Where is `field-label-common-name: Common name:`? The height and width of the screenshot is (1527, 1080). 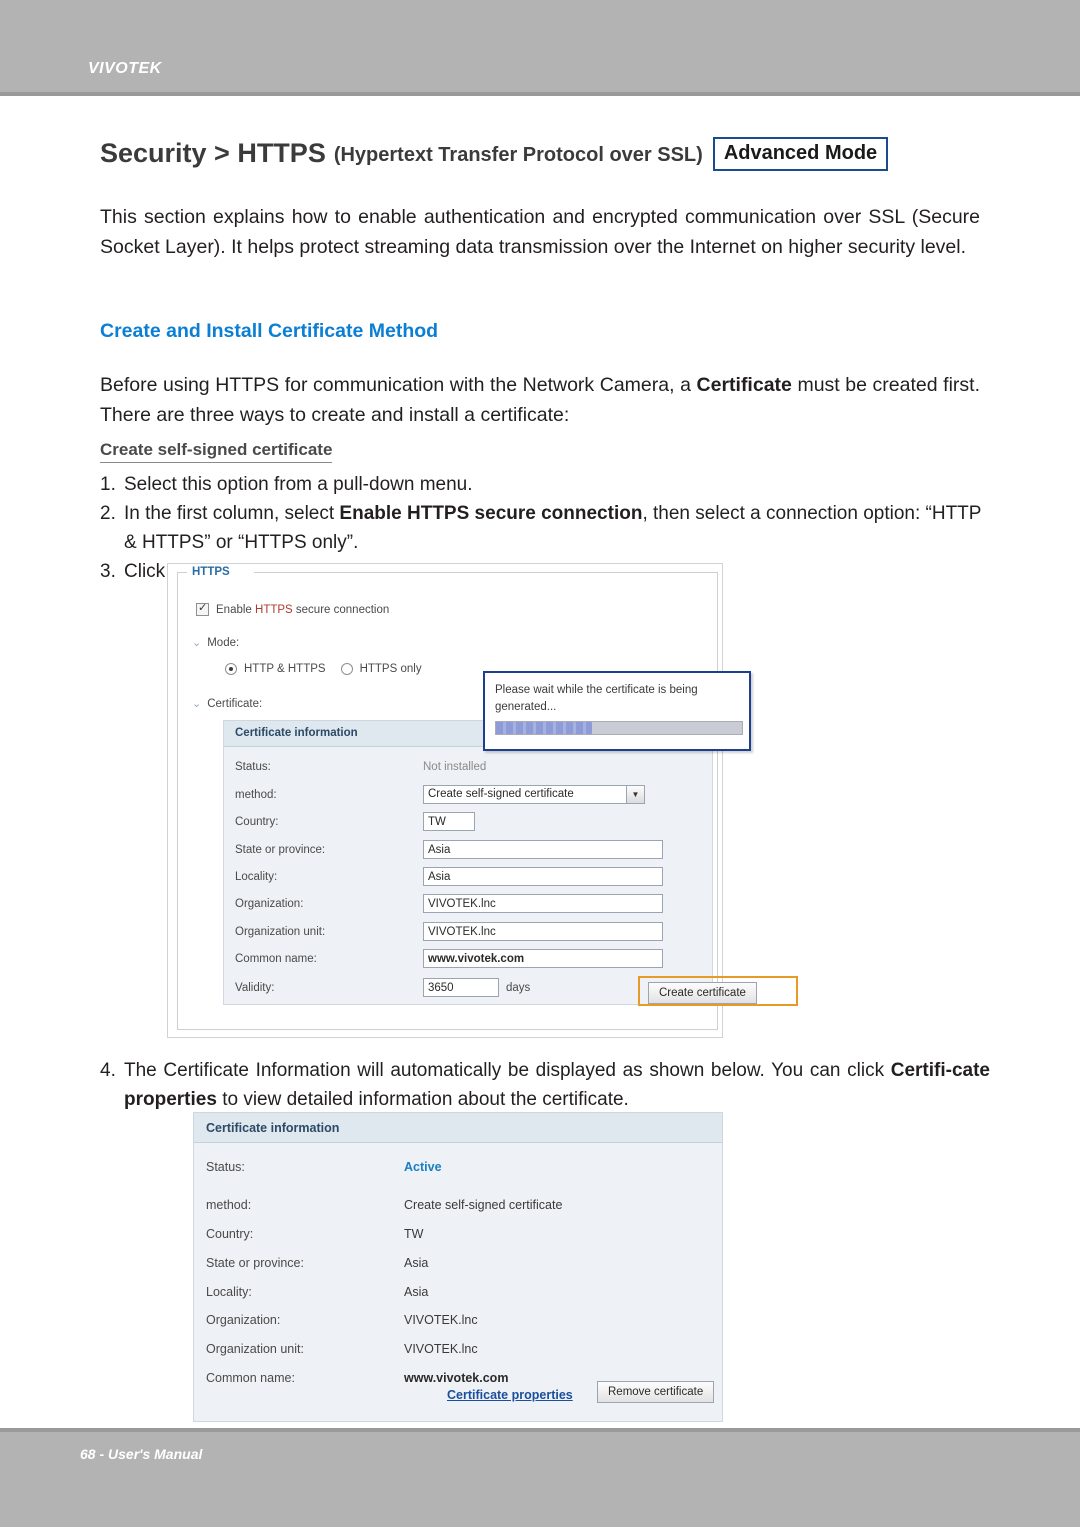 field-label-common-name: Common name: is located at coordinates (276, 959).